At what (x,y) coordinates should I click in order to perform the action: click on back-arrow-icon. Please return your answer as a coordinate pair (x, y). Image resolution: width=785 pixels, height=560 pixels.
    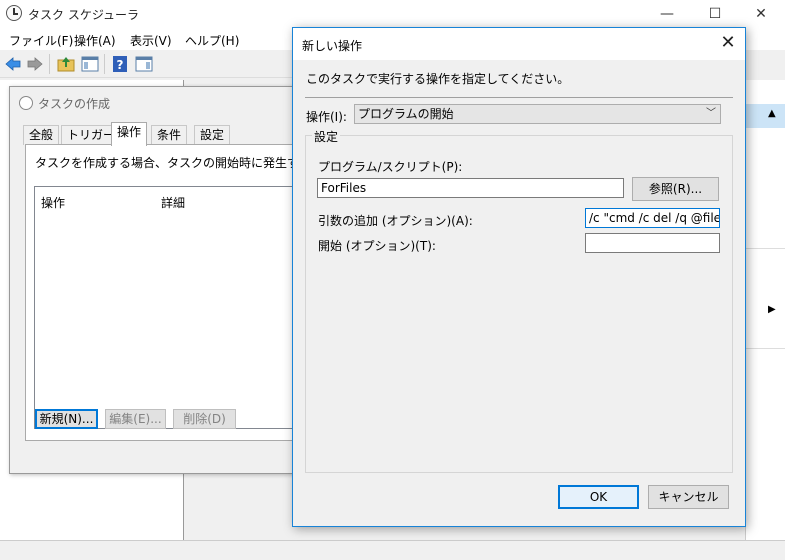
    Looking at the image, I should click on (13, 64).